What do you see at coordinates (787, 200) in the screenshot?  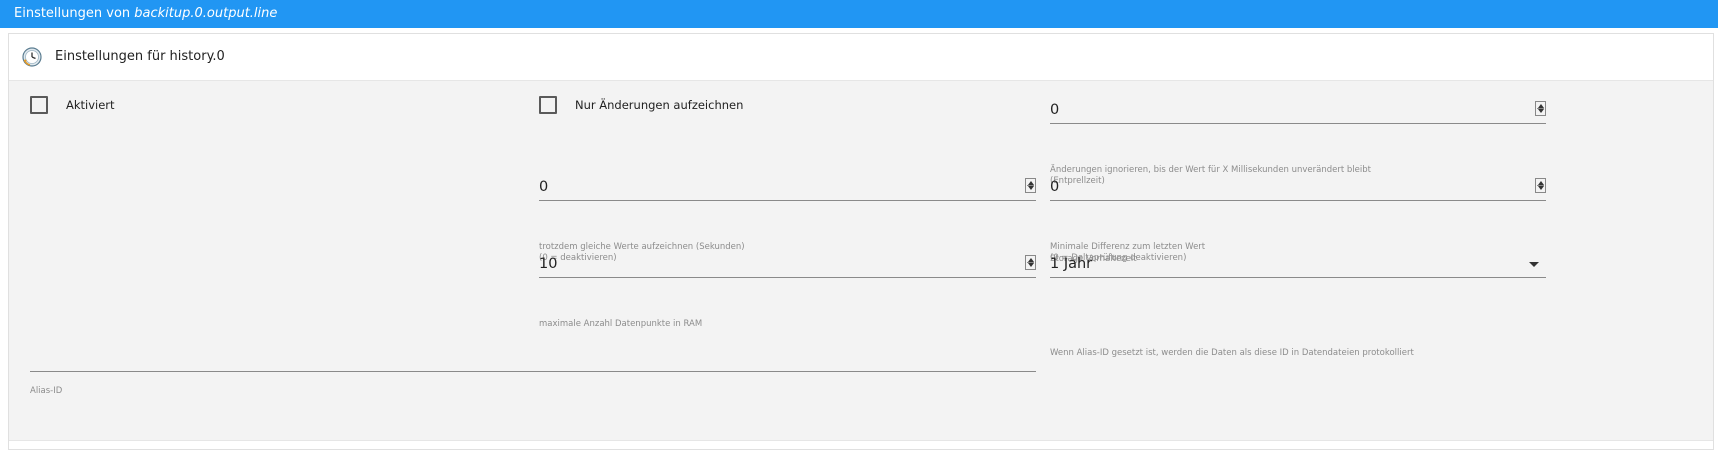 I see `same-values-underline` at bounding box center [787, 200].